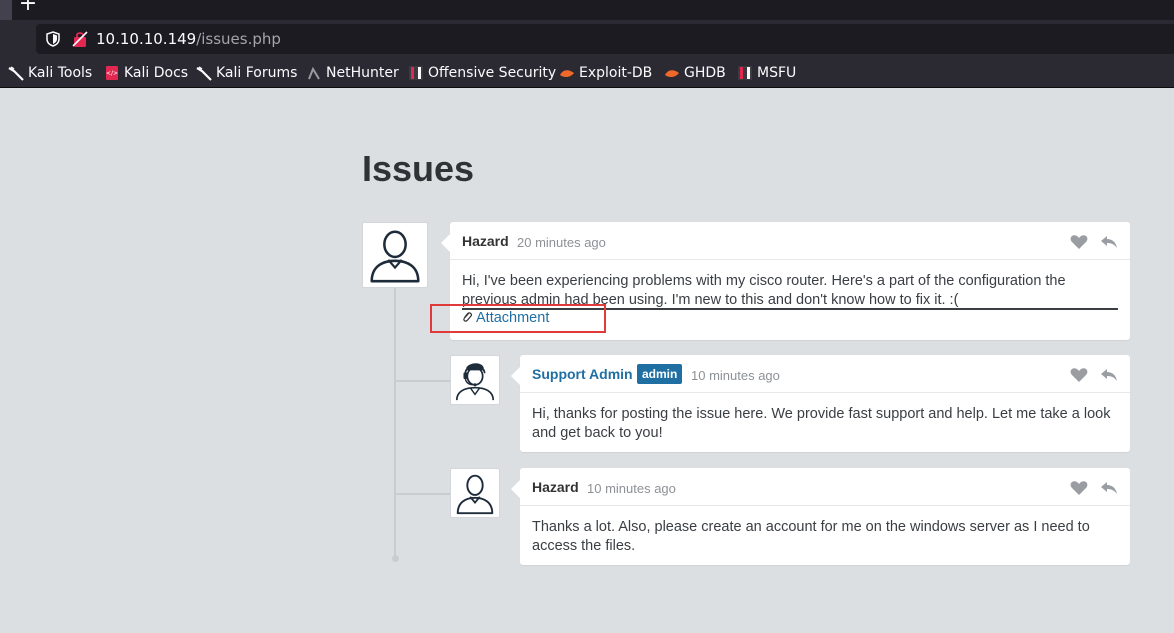 This screenshot has width=1174, height=633. I want to click on bookmark-offensive-security: Offensive Security, so click(482, 73).